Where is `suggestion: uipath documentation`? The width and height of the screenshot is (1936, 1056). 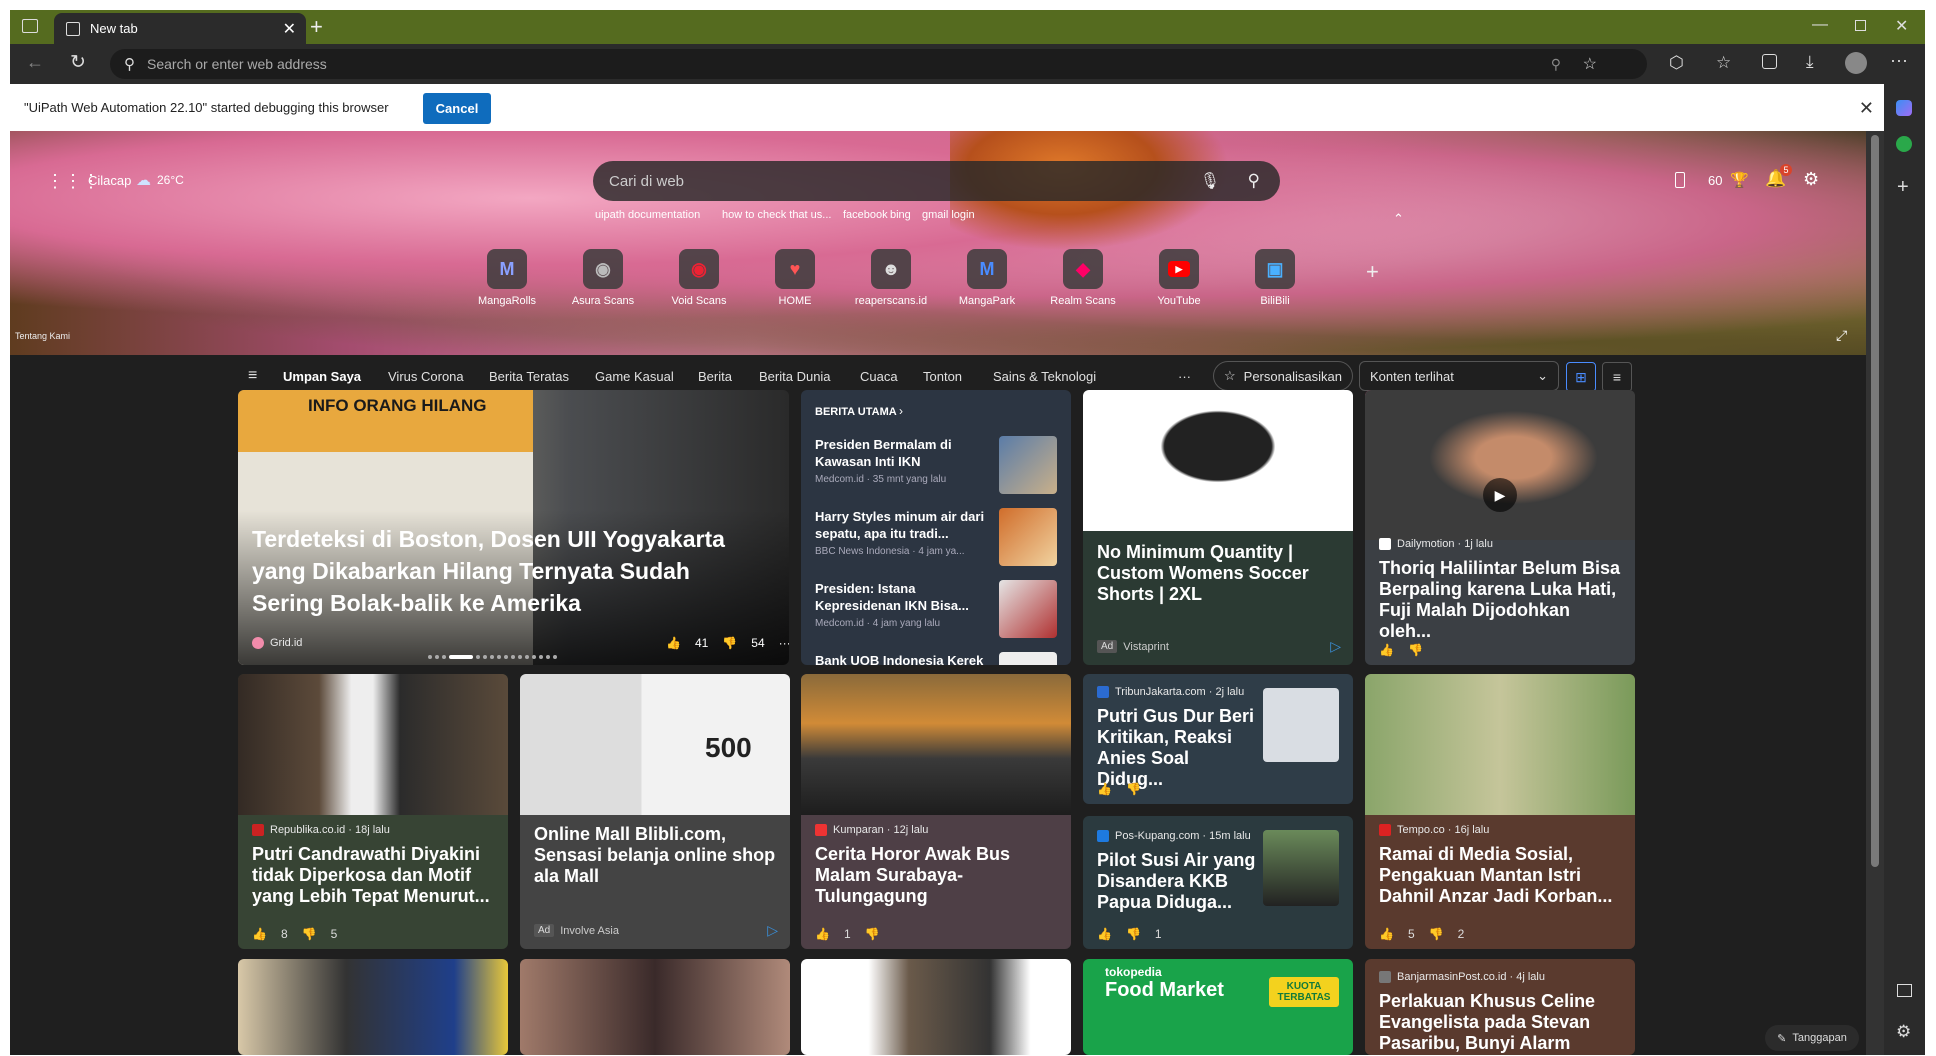
suggestion: uipath documentation is located at coordinates (647, 215).